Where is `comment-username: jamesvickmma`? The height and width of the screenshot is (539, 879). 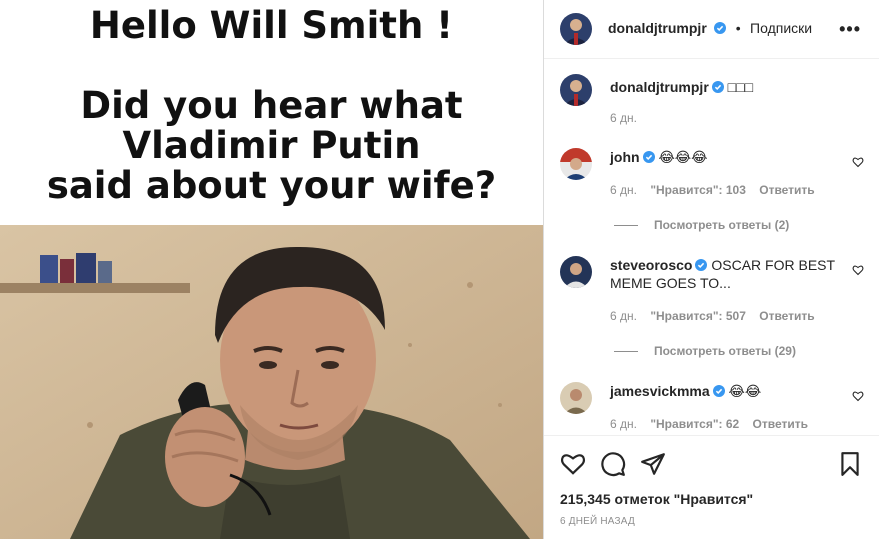 comment-username: jamesvickmma is located at coordinates (660, 391).